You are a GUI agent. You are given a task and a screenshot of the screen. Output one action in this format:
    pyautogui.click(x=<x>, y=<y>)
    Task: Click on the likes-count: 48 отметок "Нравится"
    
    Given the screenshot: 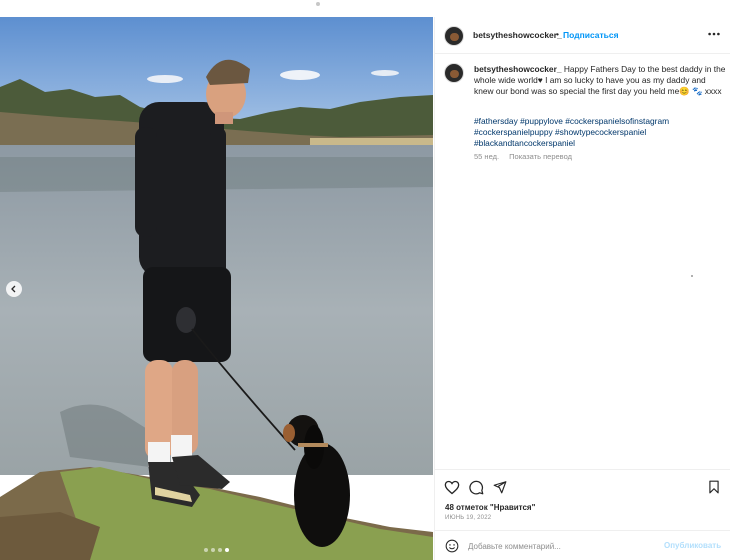 What is the action you would take?
    pyautogui.click(x=490, y=507)
    